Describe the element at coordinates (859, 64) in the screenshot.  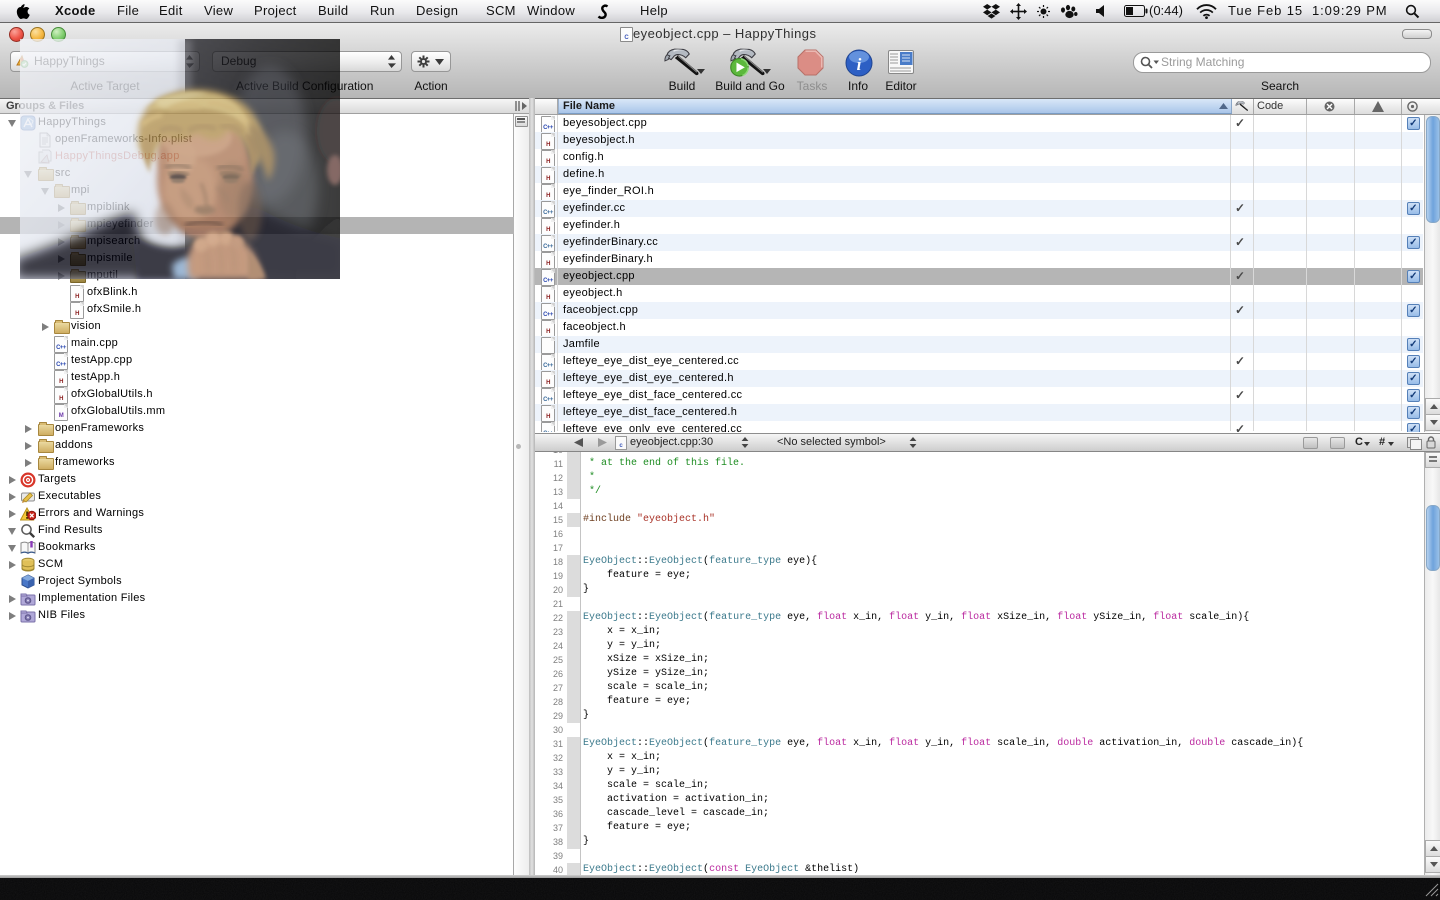
I see `svg-text: i` at that location.